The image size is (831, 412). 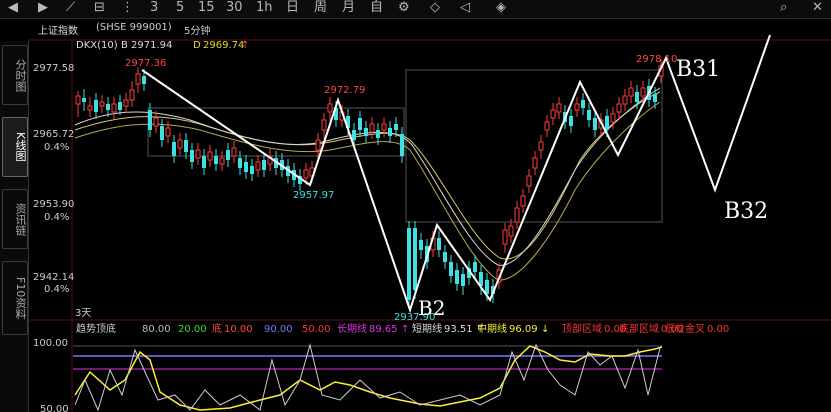 What do you see at coordinates (383, 329) in the screenshot?
I see `osc-item-value: 89.65` at bounding box center [383, 329].